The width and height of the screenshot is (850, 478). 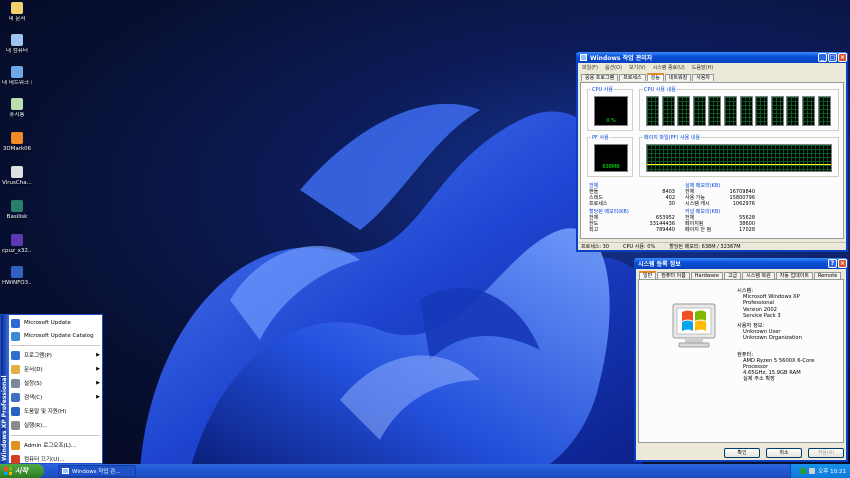 What do you see at coordinates (17, 76) in the screenshot?
I see `desktop-icon: 내 네트워크 환경` at bounding box center [17, 76].